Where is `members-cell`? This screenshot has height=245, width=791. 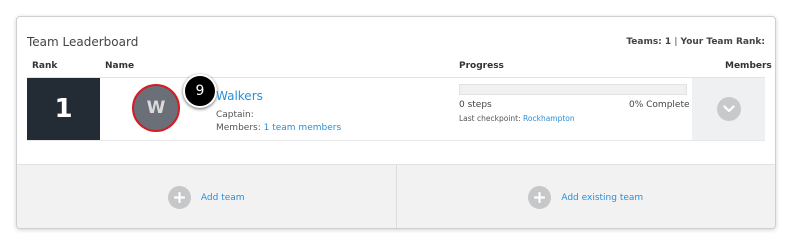
members-cell is located at coordinates (728, 109).